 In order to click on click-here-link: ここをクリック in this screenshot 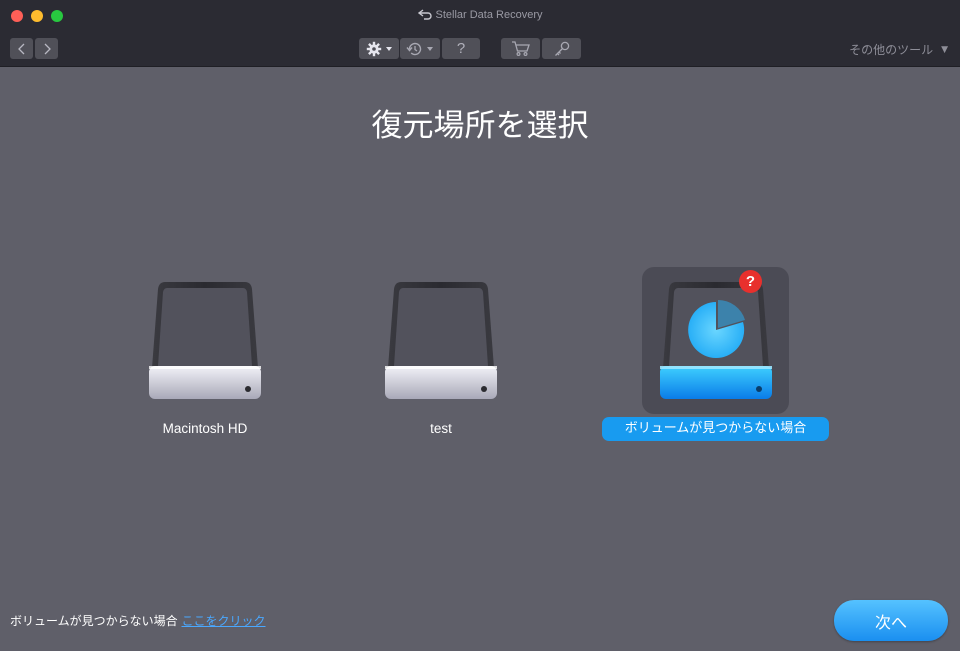, I will do `click(223, 621)`.